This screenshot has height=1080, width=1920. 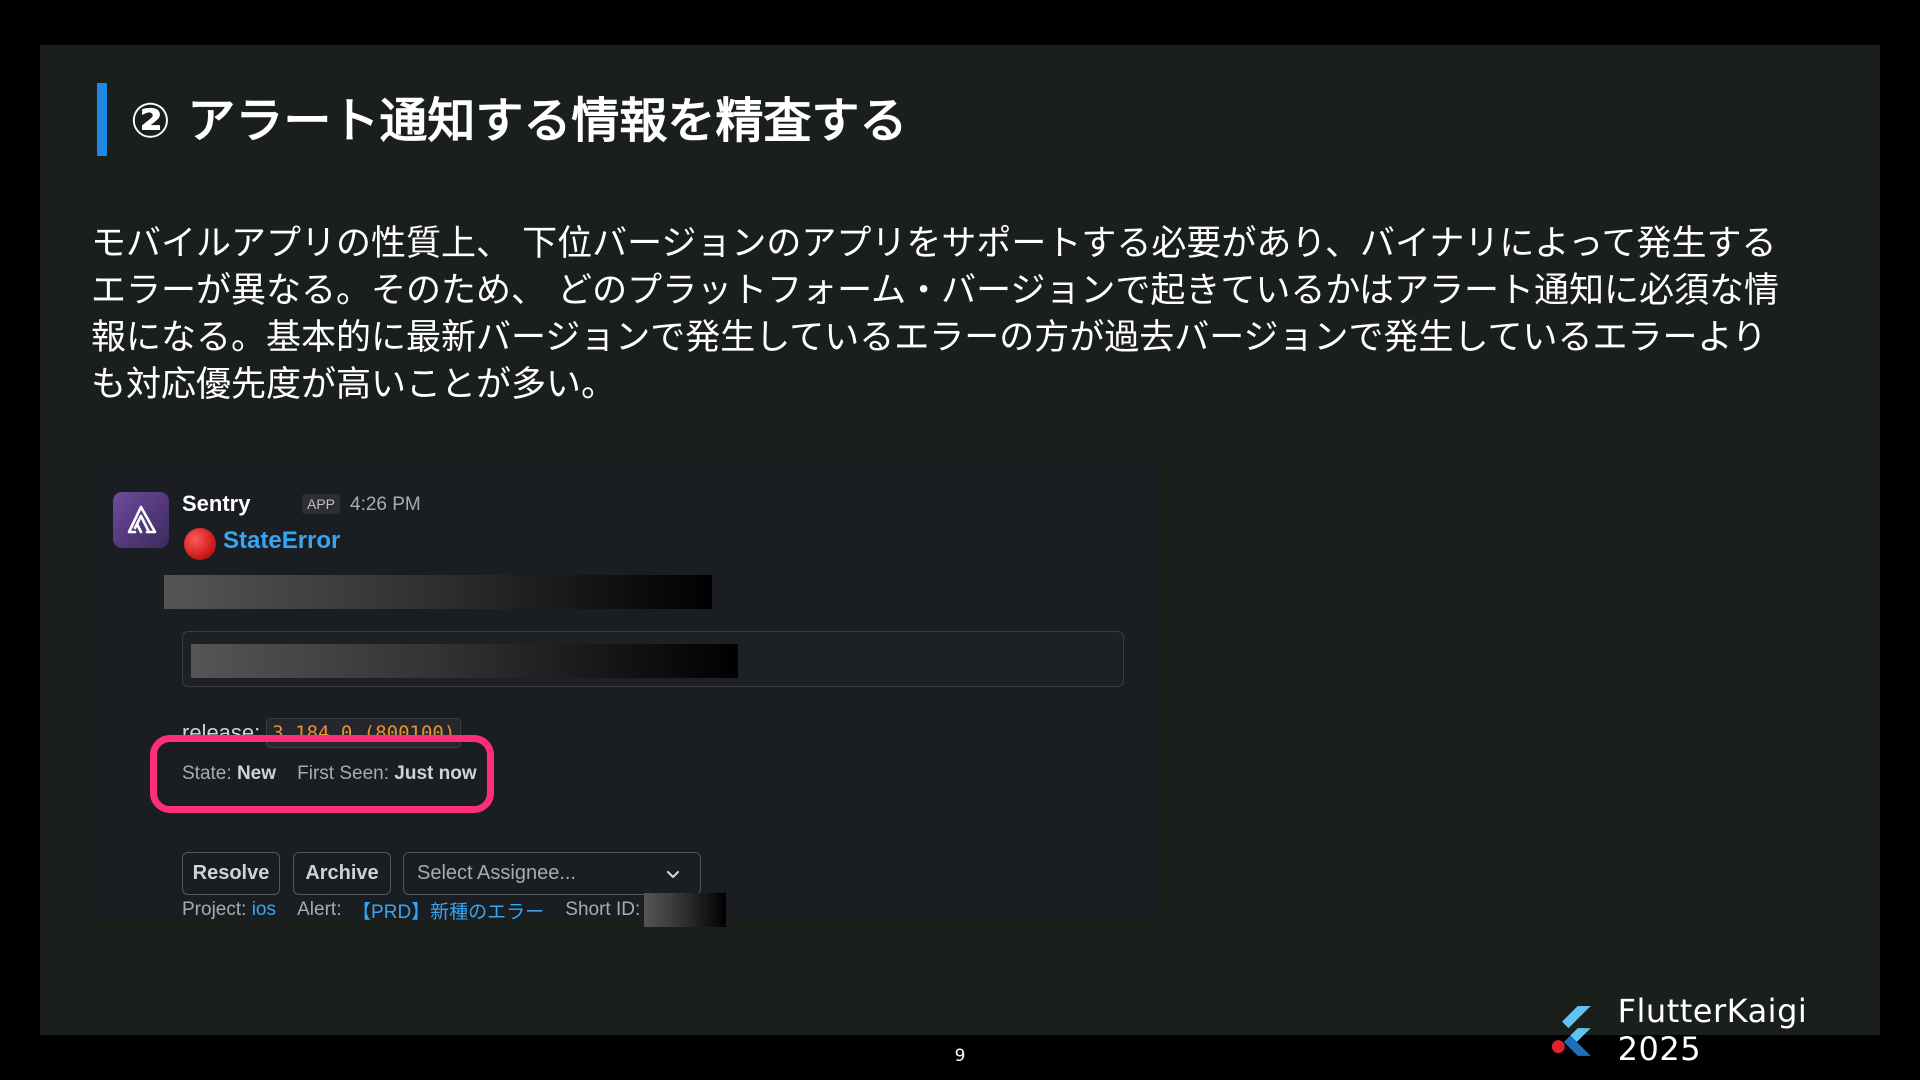 What do you see at coordinates (281, 541) in the screenshot?
I see `error-title-link: StateError` at bounding box center [281, 541].